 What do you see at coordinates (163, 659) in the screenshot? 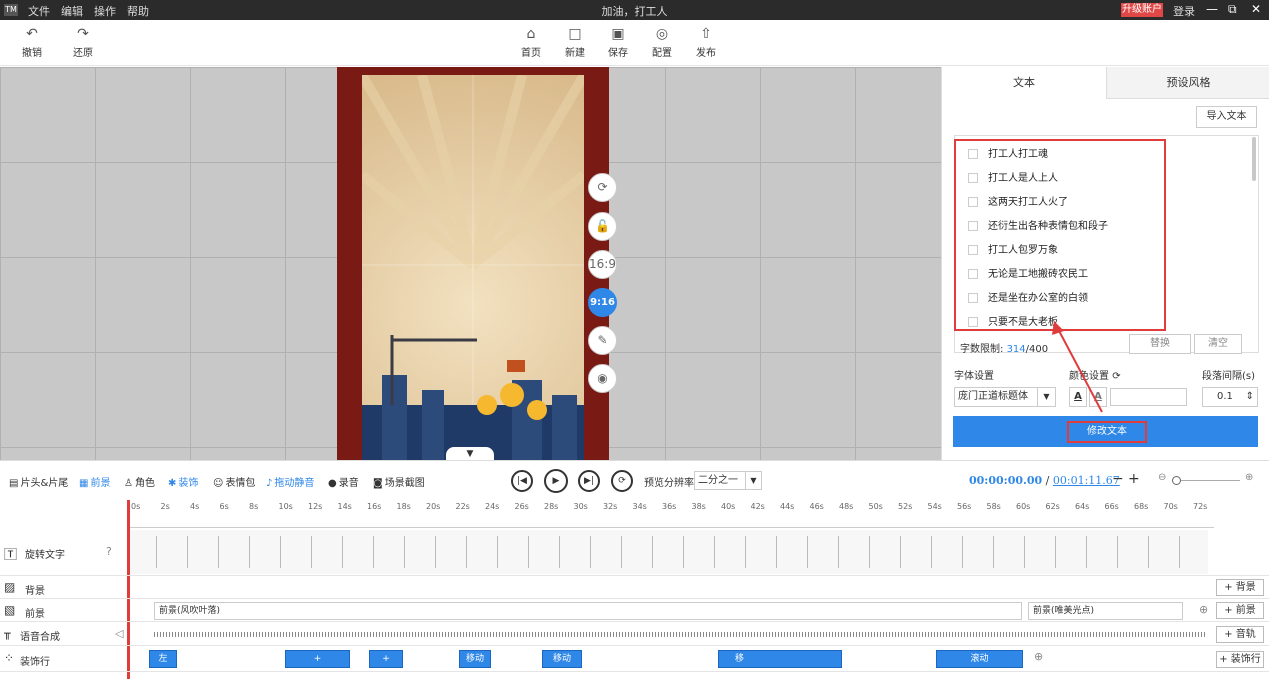
I see `decoration-segment: 左` at bounding box center [163, 659].